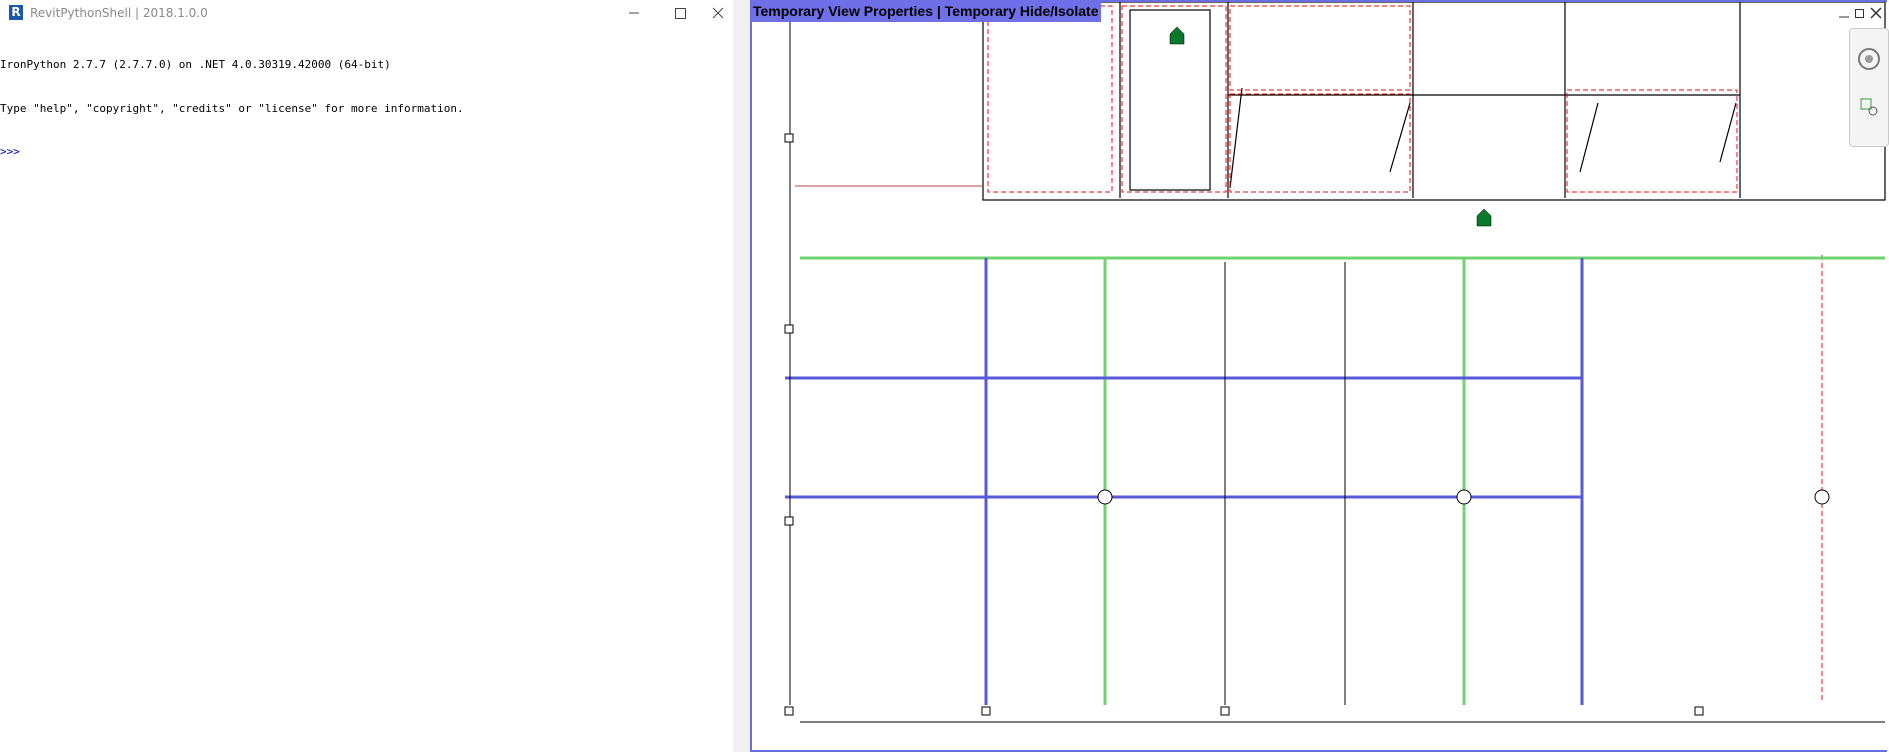  I want to click on close-button, so click(718, 13).